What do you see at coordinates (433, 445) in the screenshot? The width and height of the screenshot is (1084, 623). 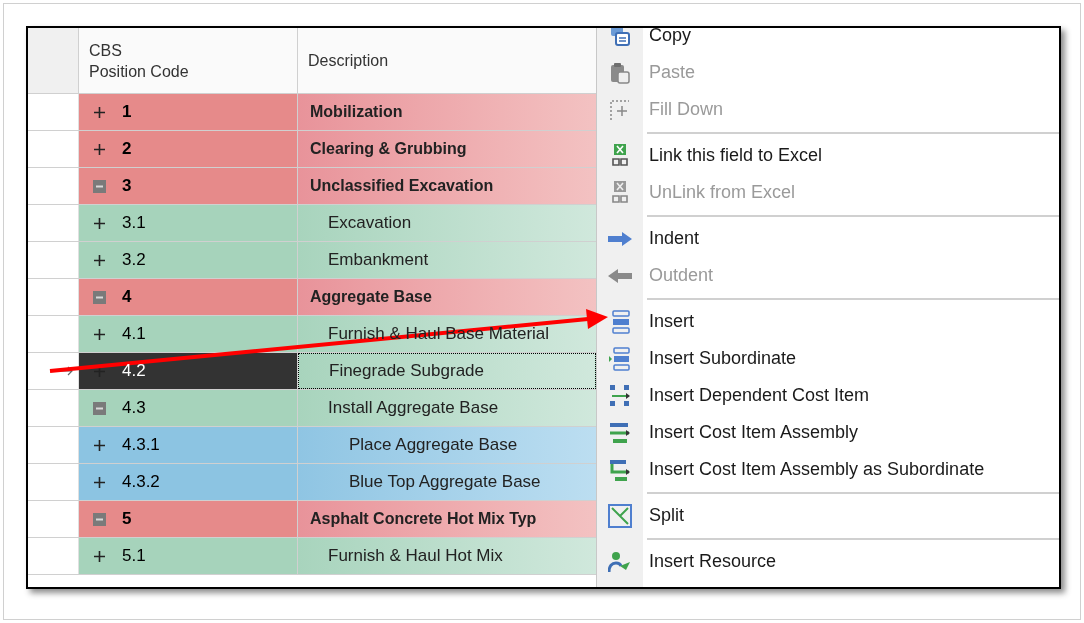 I see `description-text: Place Aggregate Base` at bounding box center [433, 445].